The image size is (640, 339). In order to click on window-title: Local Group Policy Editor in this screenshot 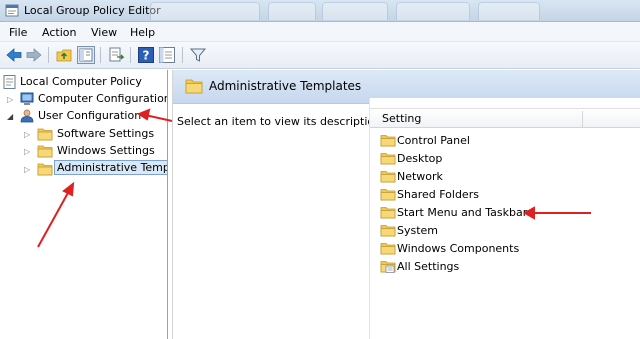, I will do `click(92, 10)`.